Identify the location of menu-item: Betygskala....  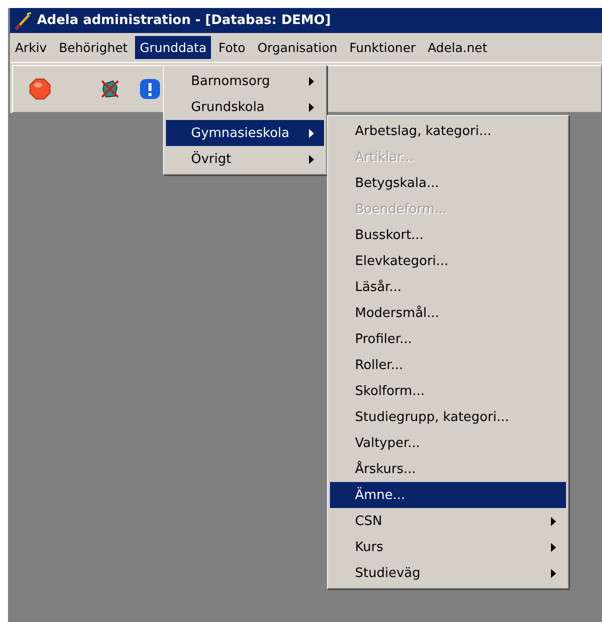
(448, 183).